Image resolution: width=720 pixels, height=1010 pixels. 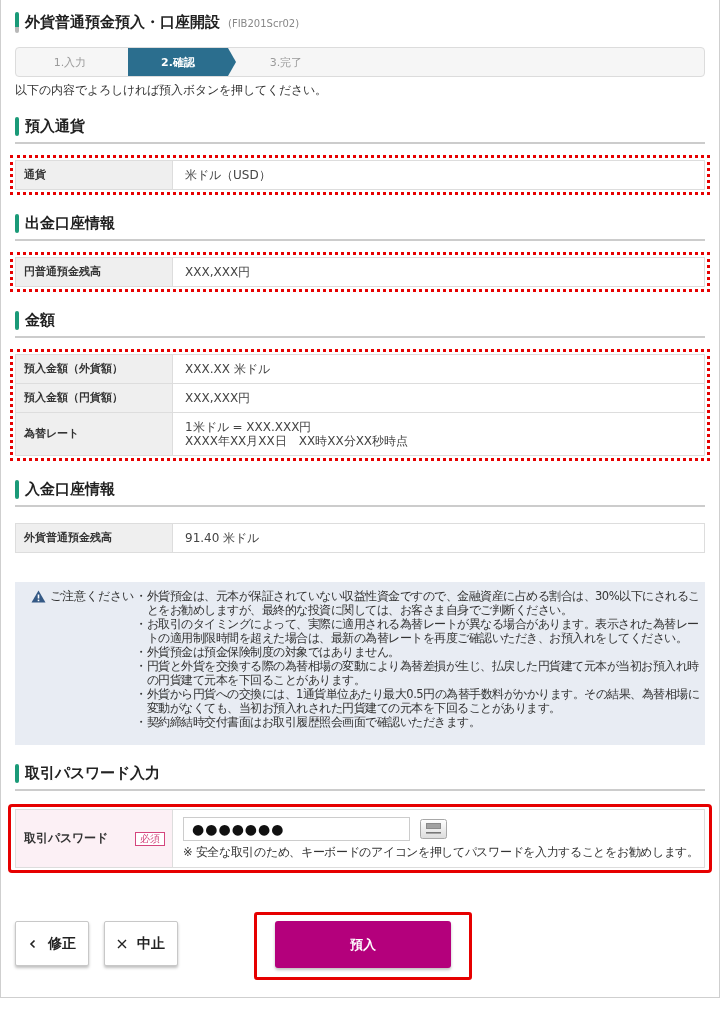 I want to click on notice-title: ご注意ください, so click(x=92, y=596).